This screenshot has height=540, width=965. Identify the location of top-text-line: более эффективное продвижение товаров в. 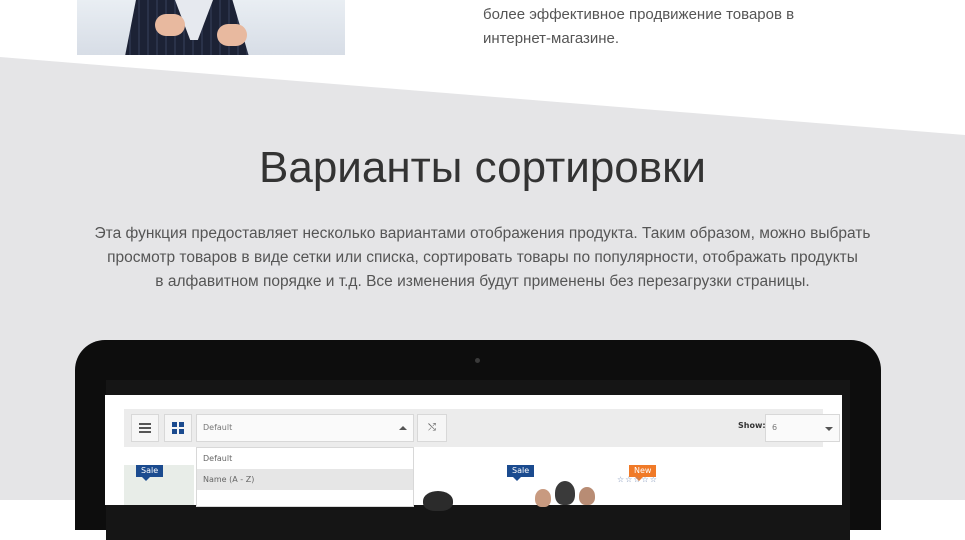
(639, 14).